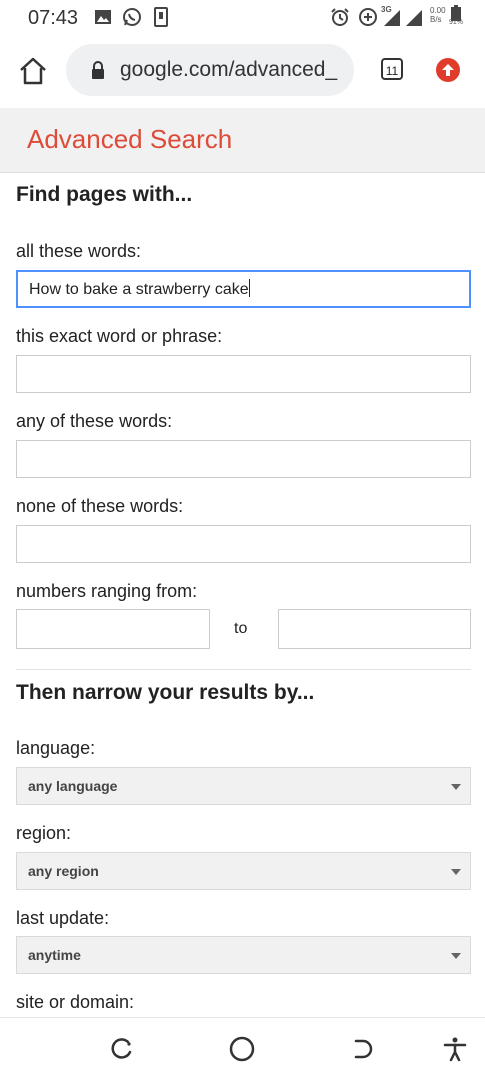 The image size is (485, 1081). What do you see at coordinates (53, 18) in the screenshot?
I see `status-time: 07:43` at bounding box center [53, 18].